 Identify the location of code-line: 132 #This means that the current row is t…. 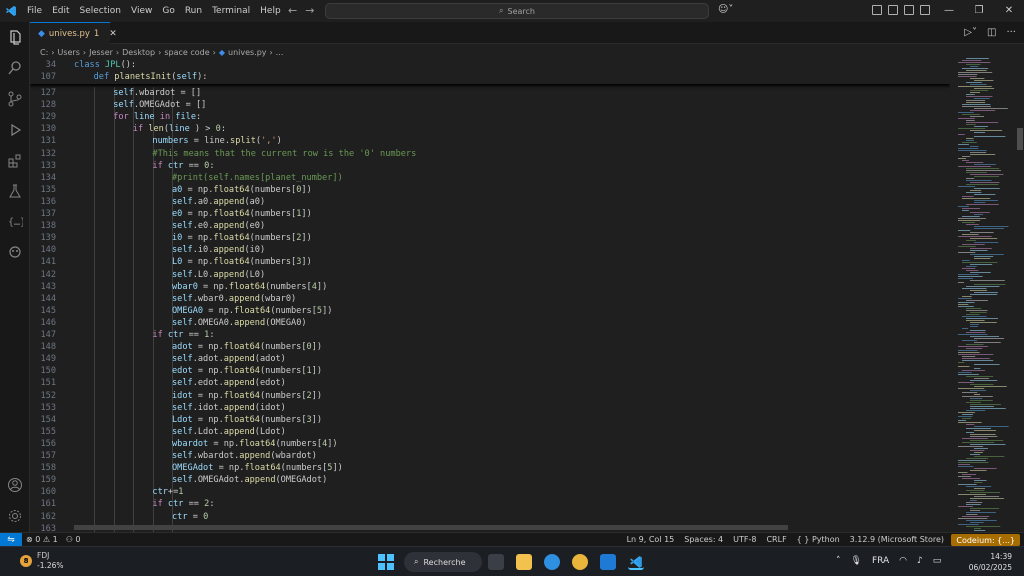
(490, 154).